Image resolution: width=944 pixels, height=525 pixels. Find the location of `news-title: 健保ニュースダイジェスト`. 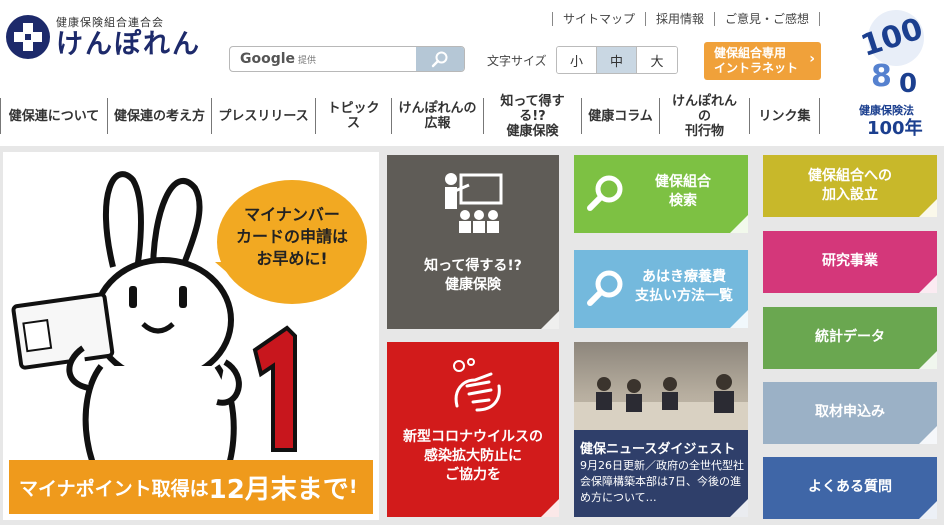

news-title: 健保ニュースダイジェスト is located at coordinates (658, 449).